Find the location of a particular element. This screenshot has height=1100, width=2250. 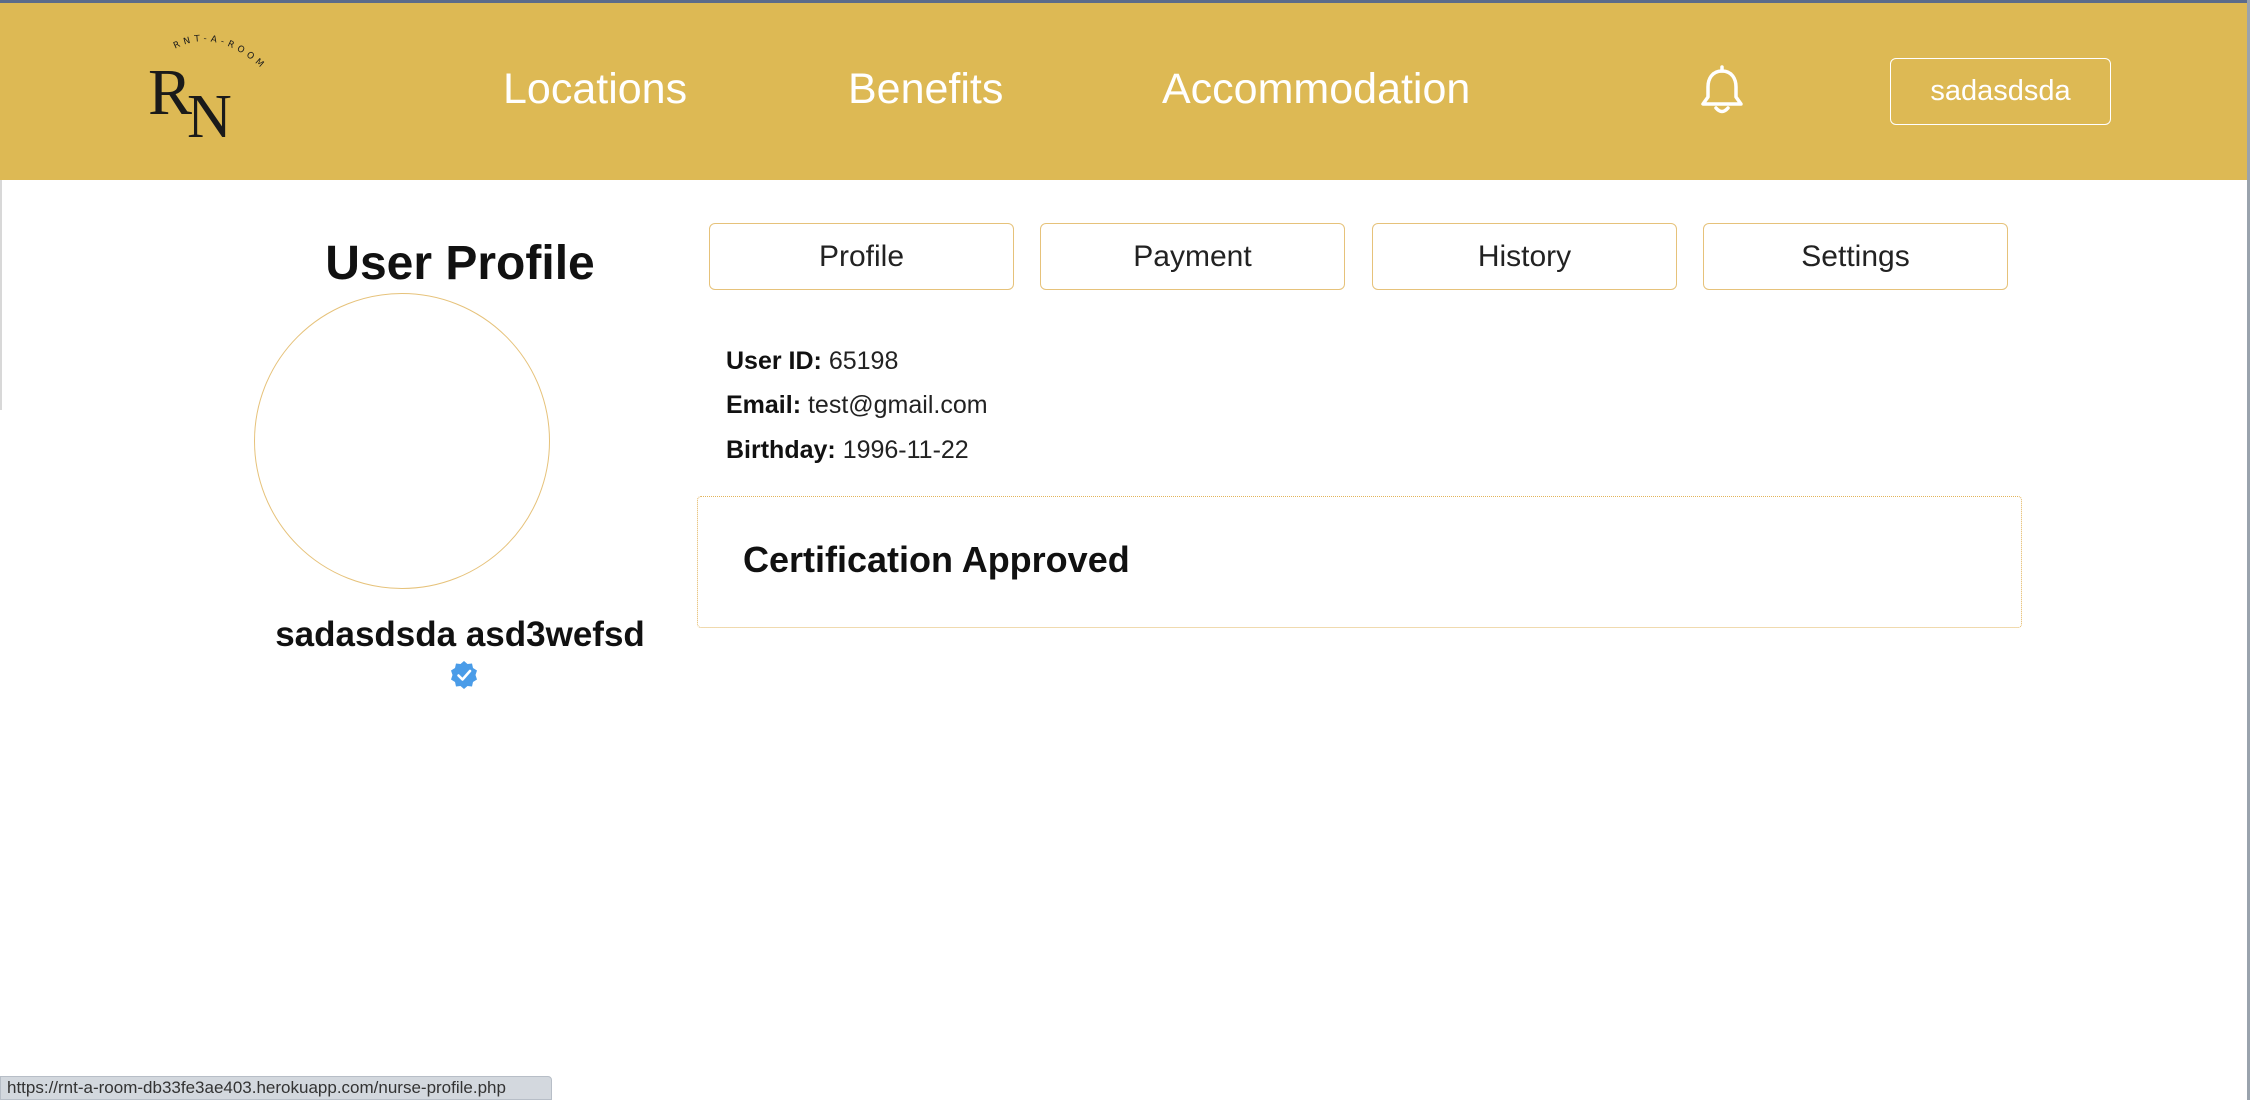

user-id-label: User ID: is located at coordinates (774, 361).